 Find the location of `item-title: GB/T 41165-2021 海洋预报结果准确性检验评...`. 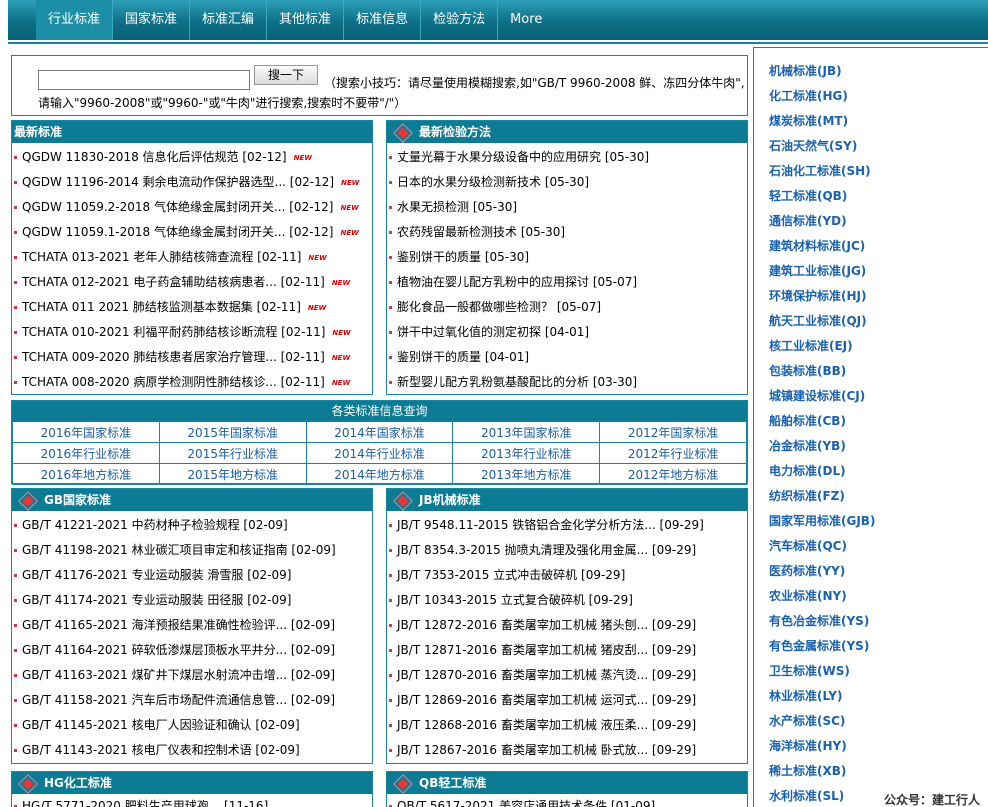

item-title: GB/T 41165-2021 海洋预报结果准确性检验评... is located at coordinates (154, 625).